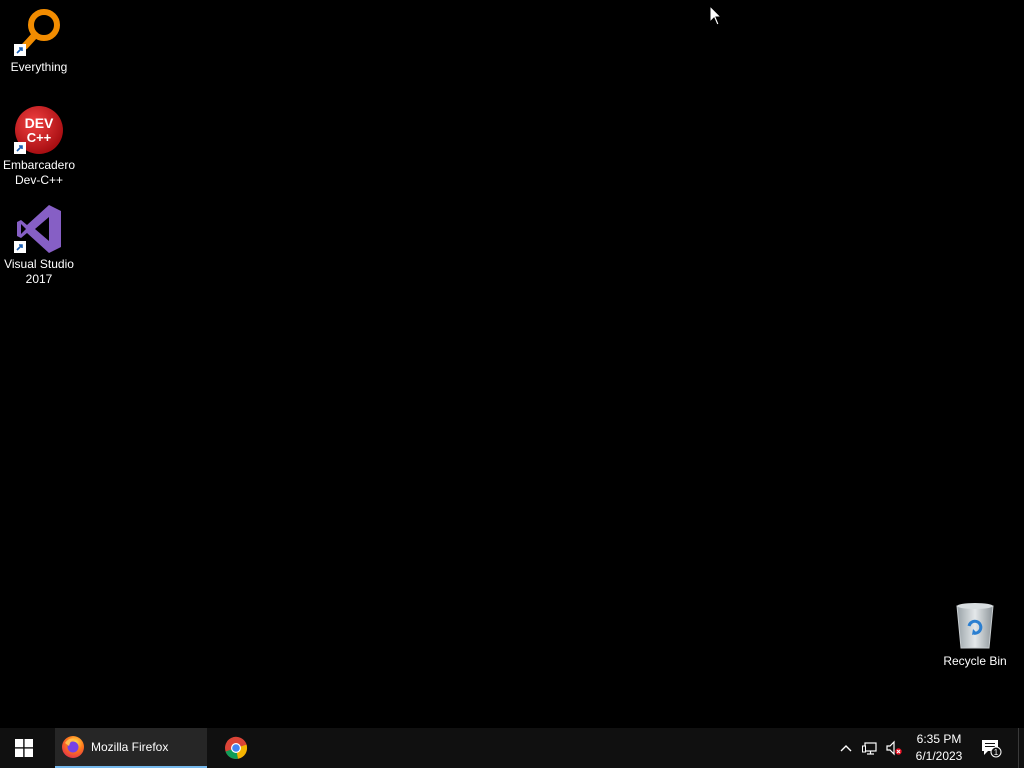  What do you see at coordinates (939, 748) in the screenshot?
I see `taskbar-clock: 6:35 PM 6/1/2023` at bounding box center [939, 748].